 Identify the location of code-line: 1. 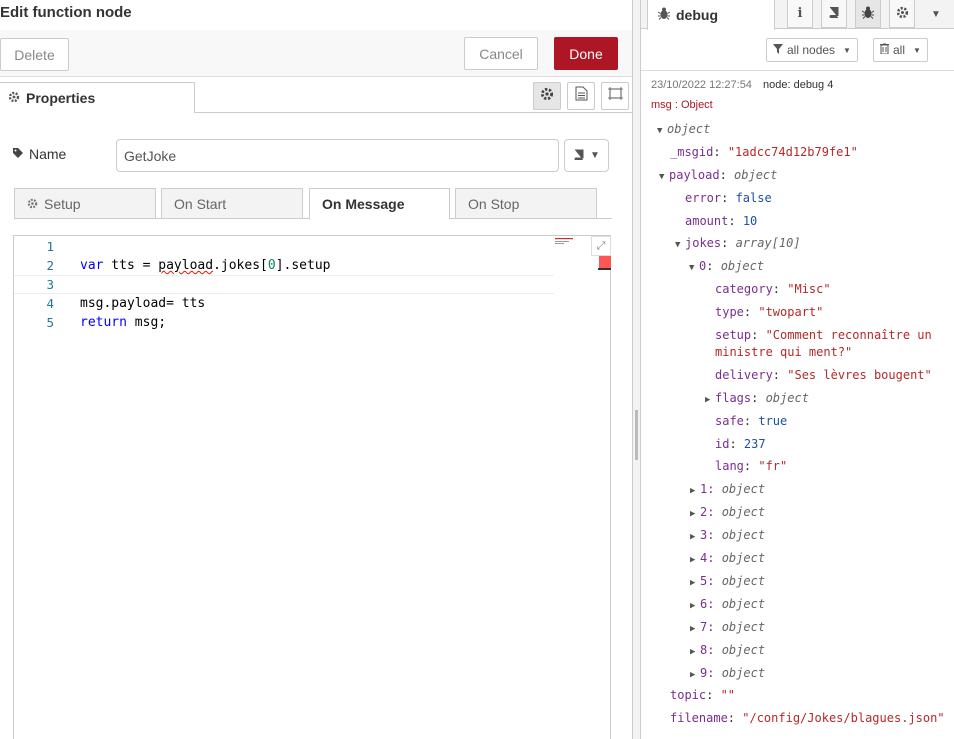
(284, 246).